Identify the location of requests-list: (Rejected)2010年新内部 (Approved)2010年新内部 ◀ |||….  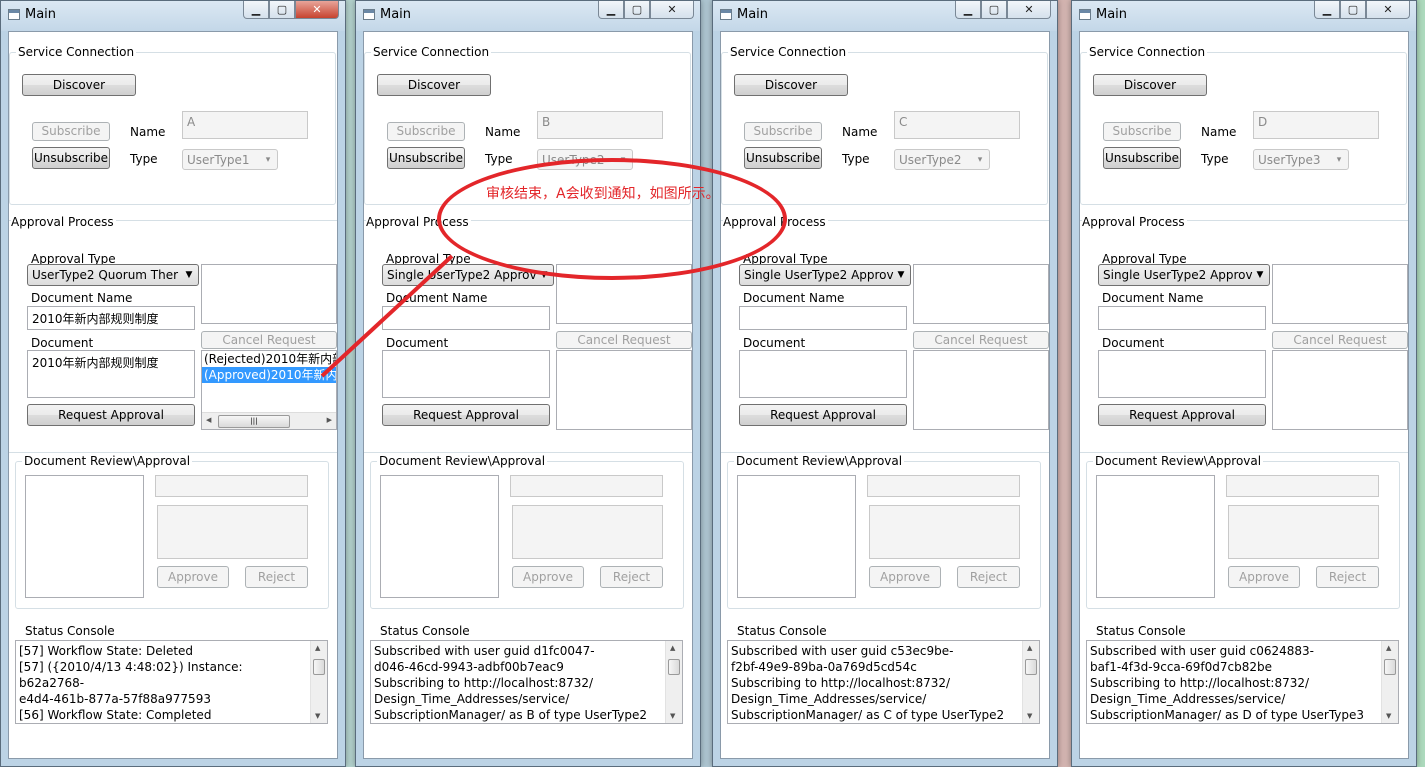
(269, 390).